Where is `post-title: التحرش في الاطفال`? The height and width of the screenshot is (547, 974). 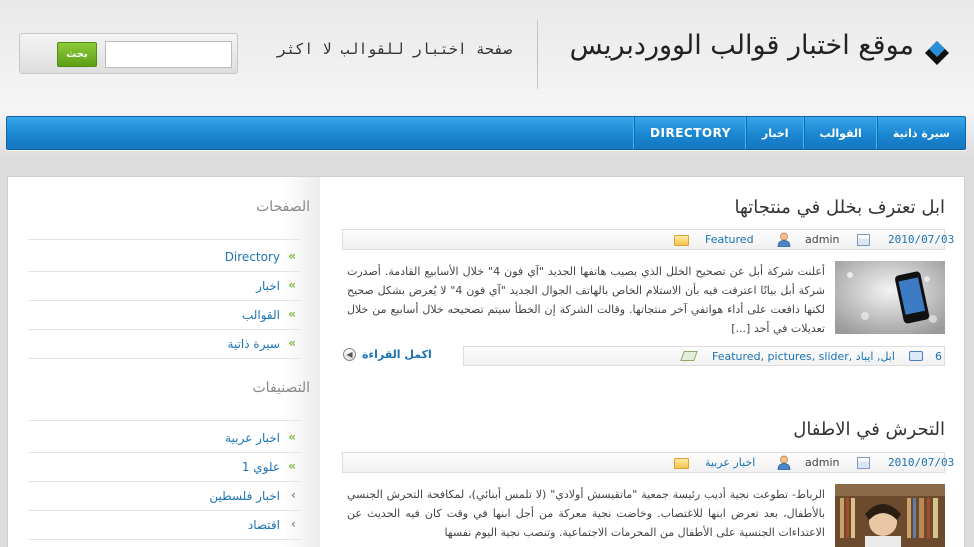
post-title: التحرش في الاطفال is located at coordinates (869, 429).